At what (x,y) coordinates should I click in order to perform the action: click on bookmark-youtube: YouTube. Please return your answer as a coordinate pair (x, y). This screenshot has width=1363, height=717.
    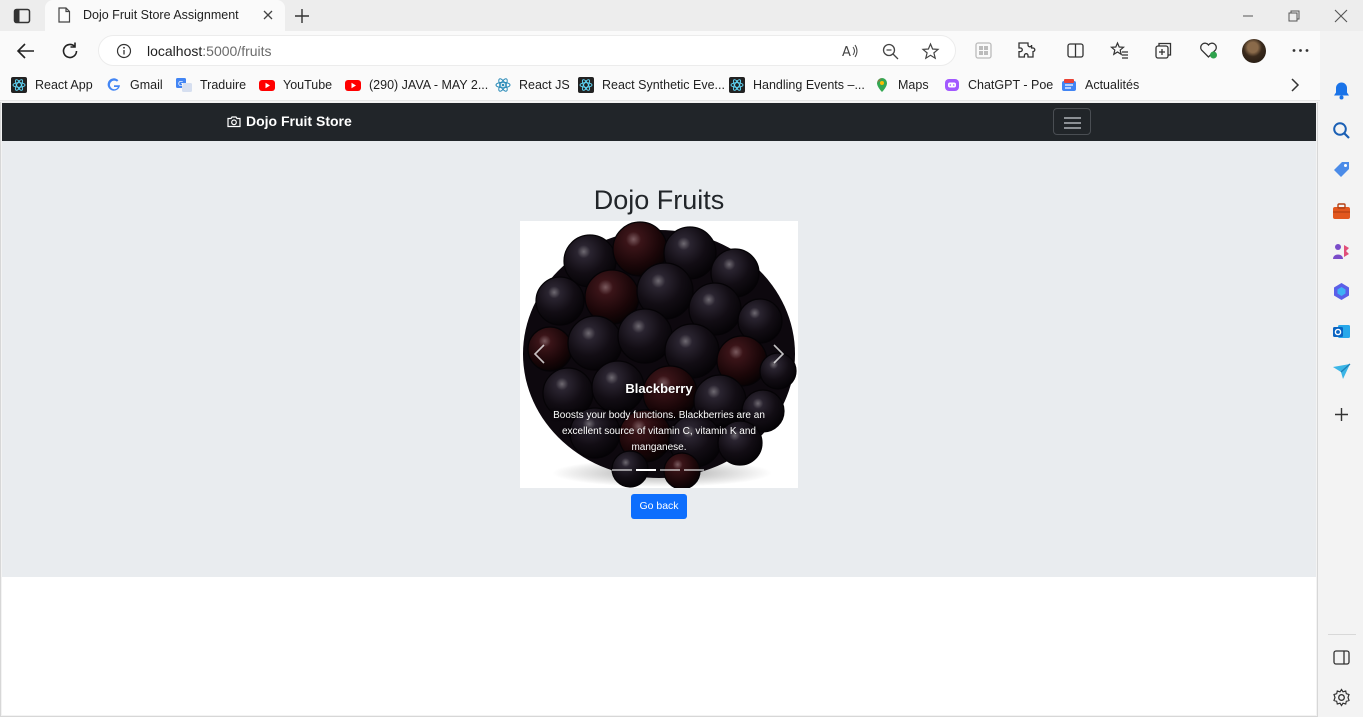
    Looking at the image, I should click on (295, 85).